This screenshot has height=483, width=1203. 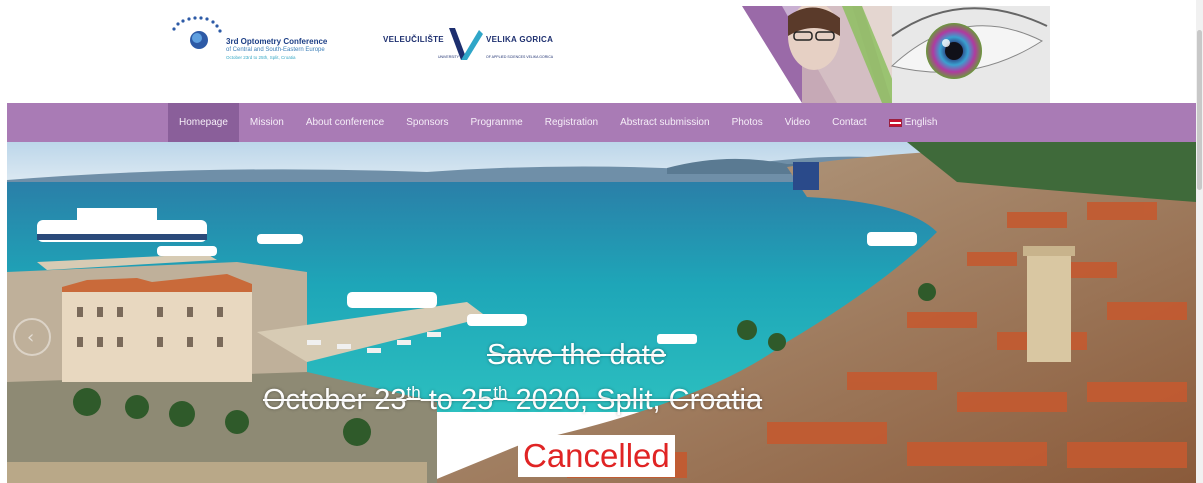 I want to click on school-logo-sub-left: UNIVERSITY, so click(x=449, y=57).